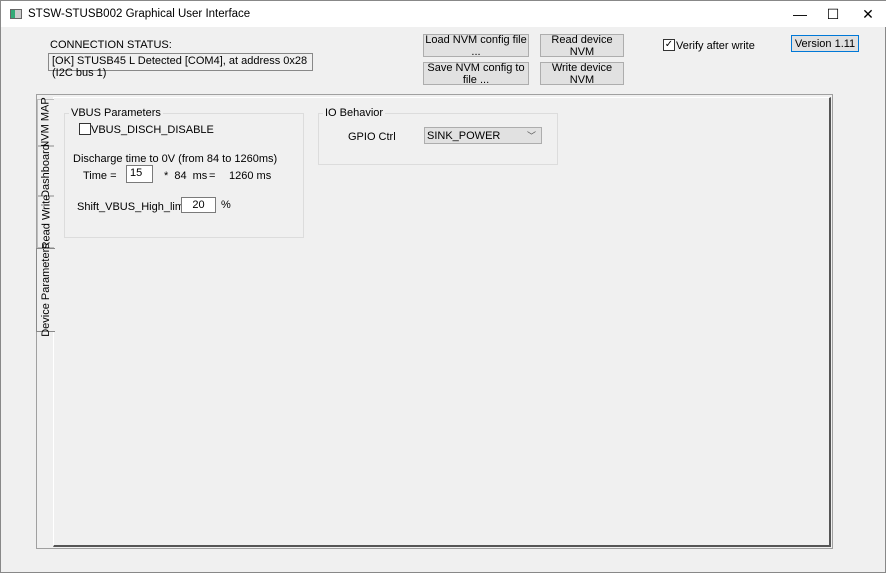  I want to click on vbus-disch-disable-label: VBUS_DISCH_DISABLE, so click(152, 130).